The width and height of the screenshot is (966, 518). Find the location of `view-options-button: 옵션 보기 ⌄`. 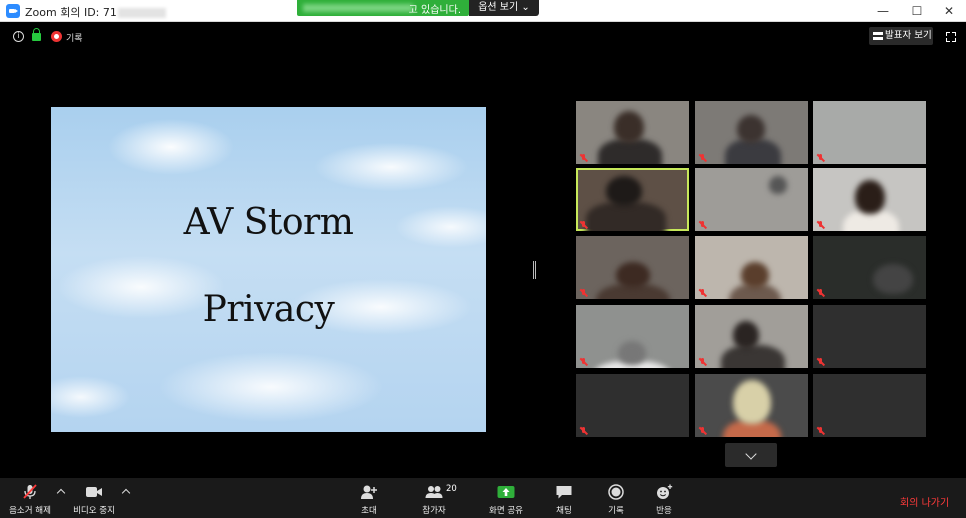

view-options-button: 옵션 보기 ⌄ is located at coordinates (504, 8).